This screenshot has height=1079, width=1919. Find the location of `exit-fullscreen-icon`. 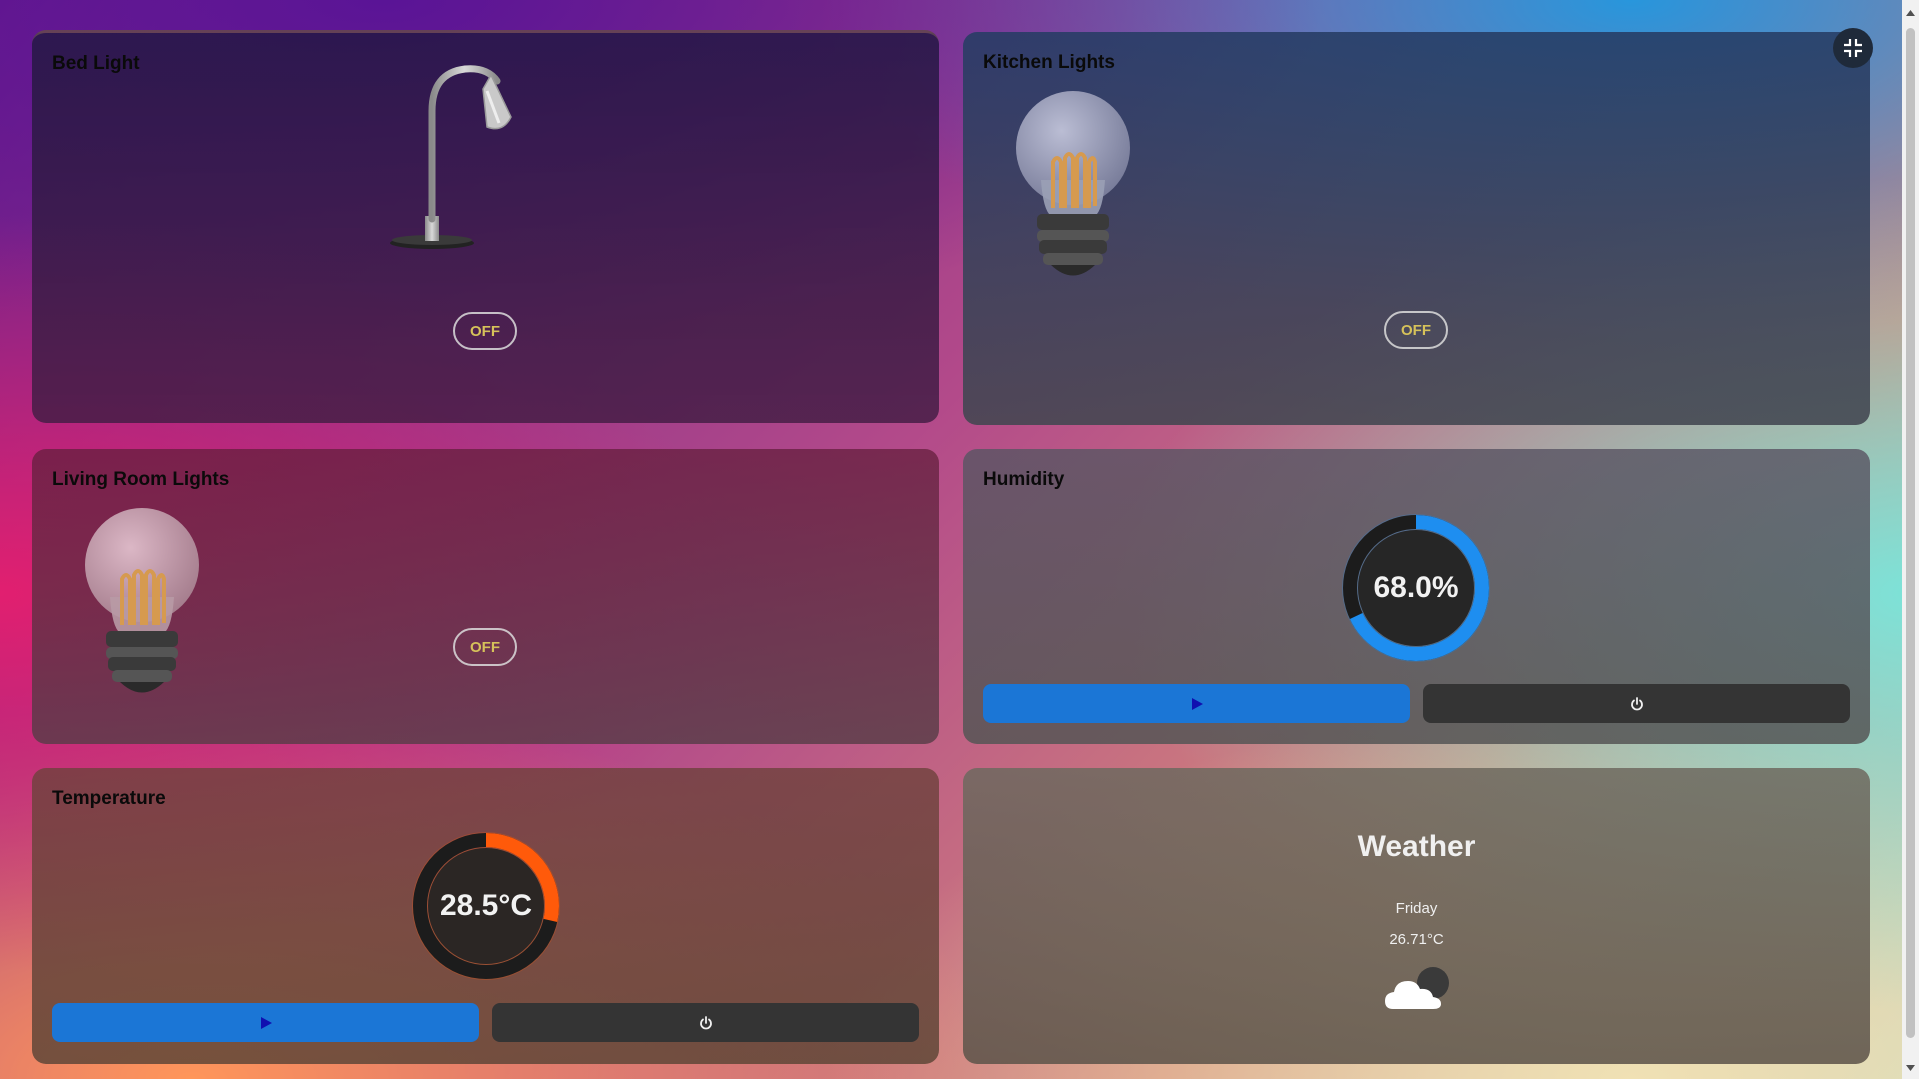

exit-fullscreen-icon is located at coordinates (1853, 48).